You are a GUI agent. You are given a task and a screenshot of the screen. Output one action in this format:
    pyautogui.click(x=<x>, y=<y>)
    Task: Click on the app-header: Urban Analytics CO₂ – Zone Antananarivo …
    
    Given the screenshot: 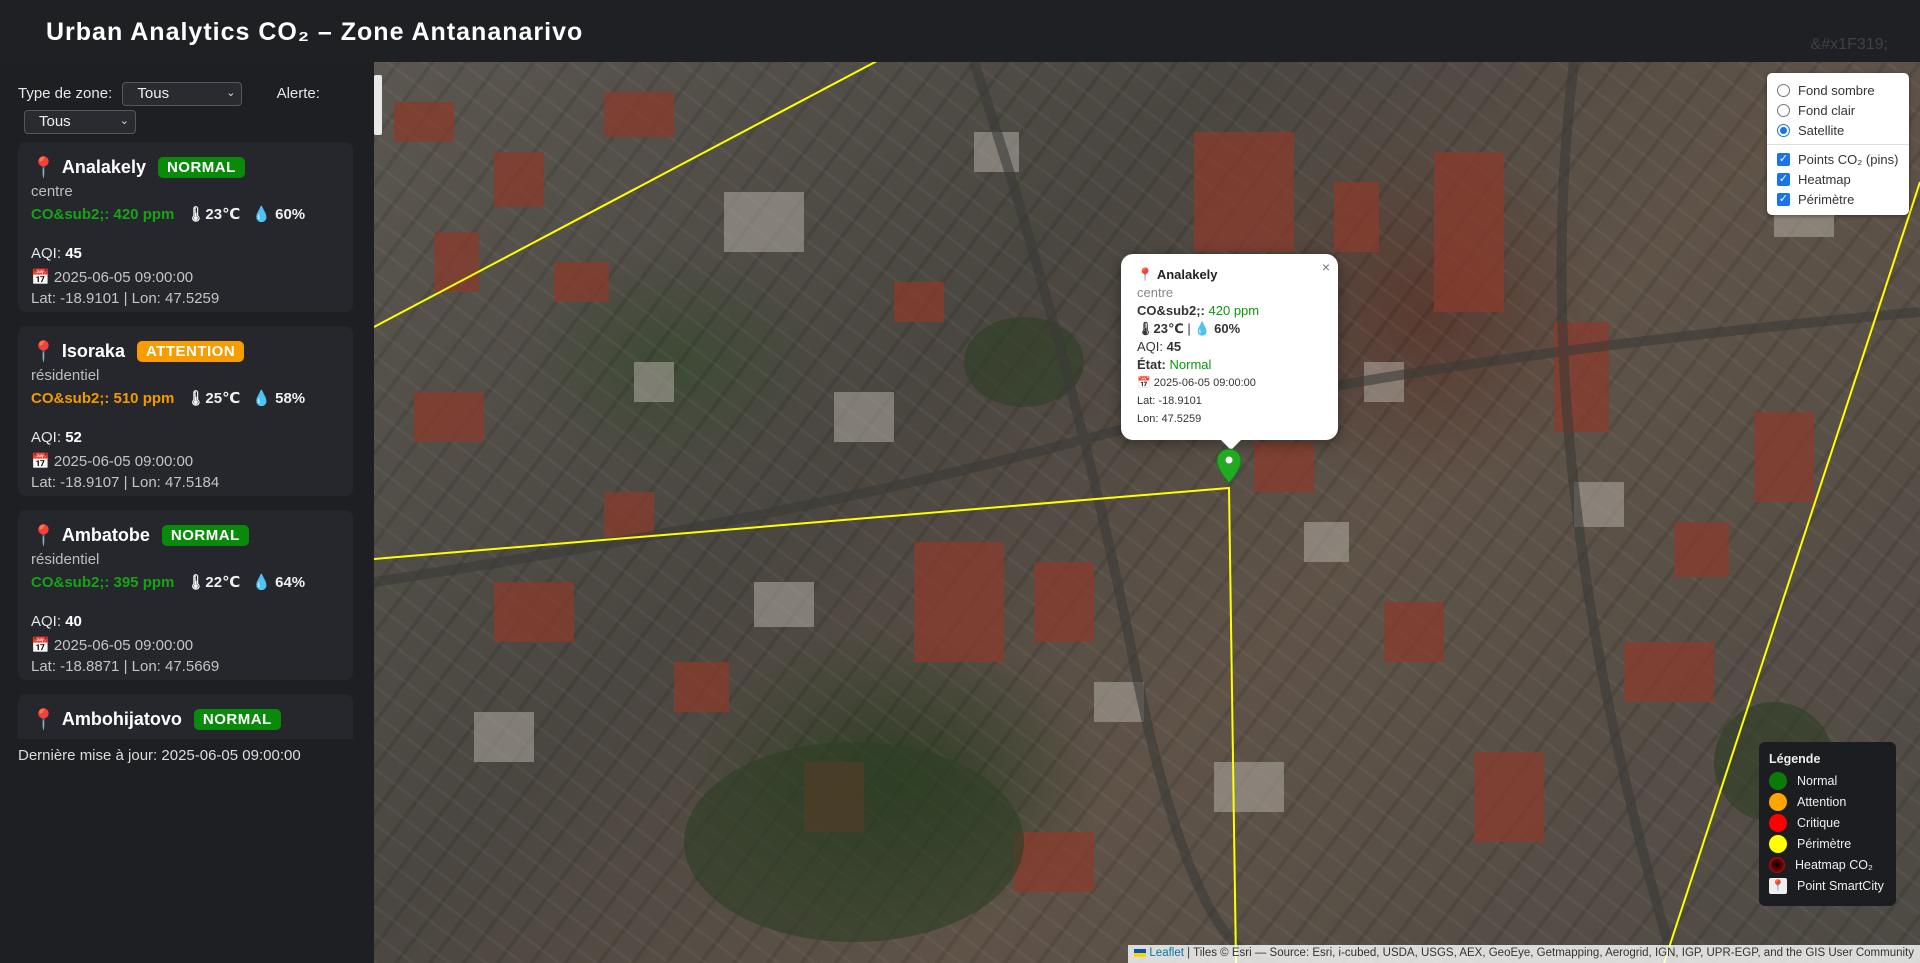 What is the action you would take?
    pyautogui.click(x=960, y=31)
    